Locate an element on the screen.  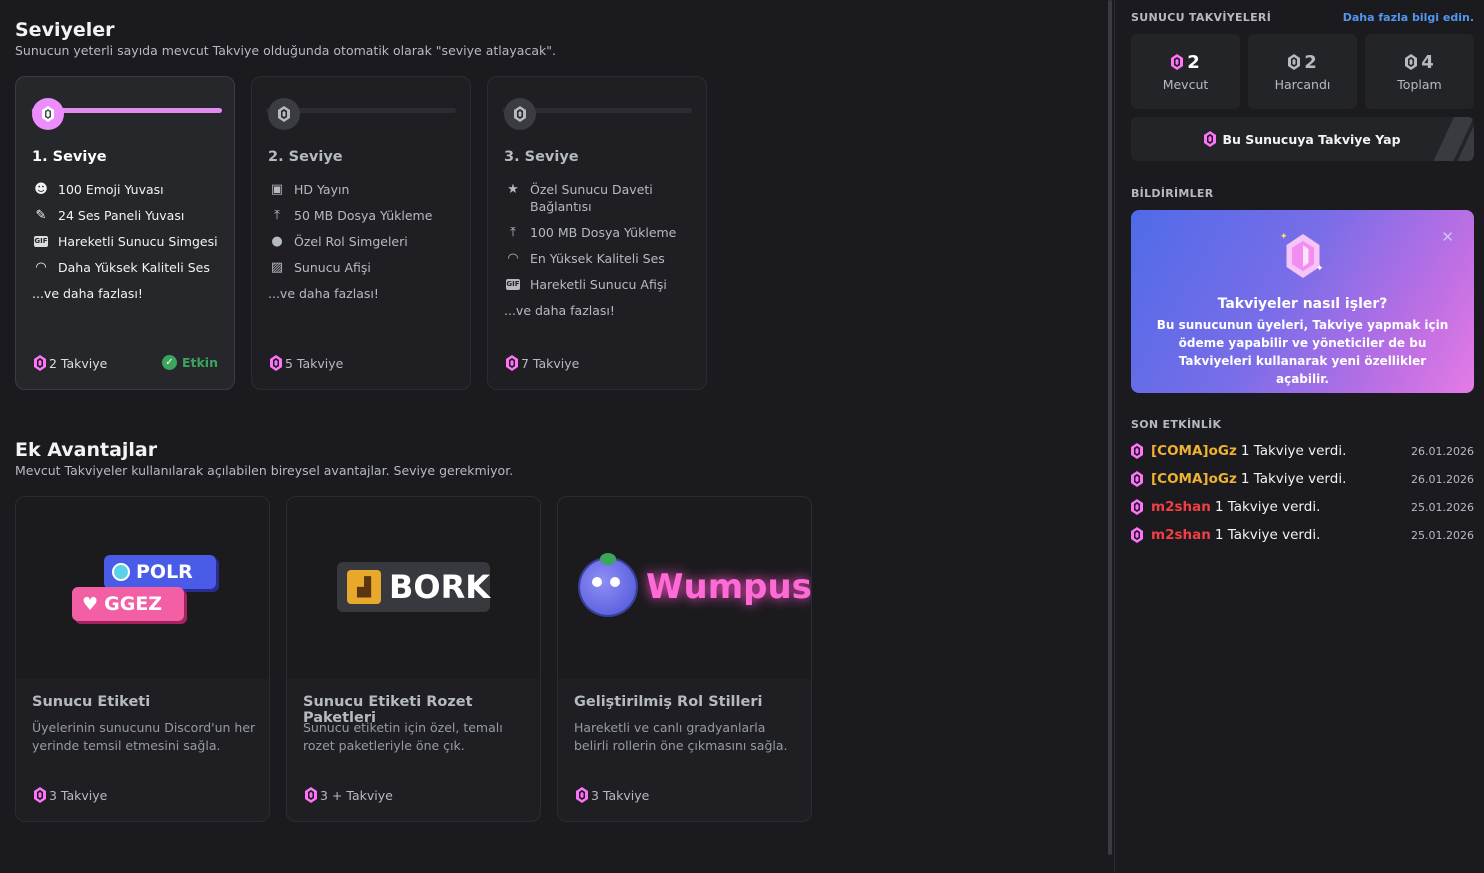
activity-date: 26.01.2026 is located at coordinates (1442, 479).